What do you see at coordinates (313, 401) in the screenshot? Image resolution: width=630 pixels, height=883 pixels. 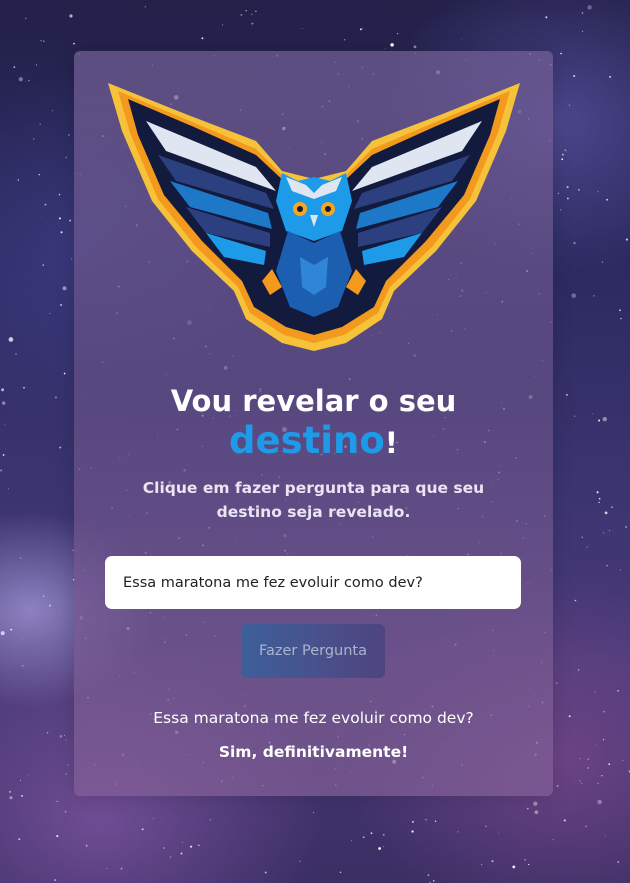 I see `title-line-1: Vou revelar o seu` at bounding box center [313, 401].